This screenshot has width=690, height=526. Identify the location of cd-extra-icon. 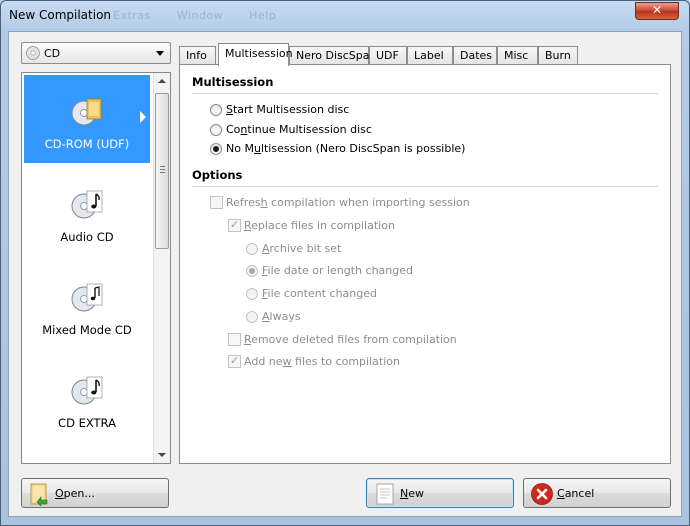
(87, 390).